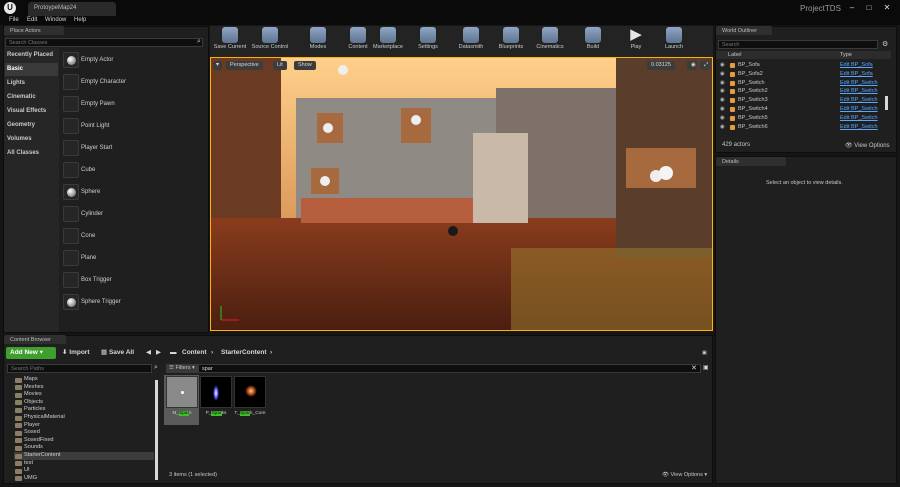 The height and width of the screenshot is (487, 900). What do you see at coordinates (593, 41) in the screenshot?
I see `build-button: Build` at bounding box center [593, 41].